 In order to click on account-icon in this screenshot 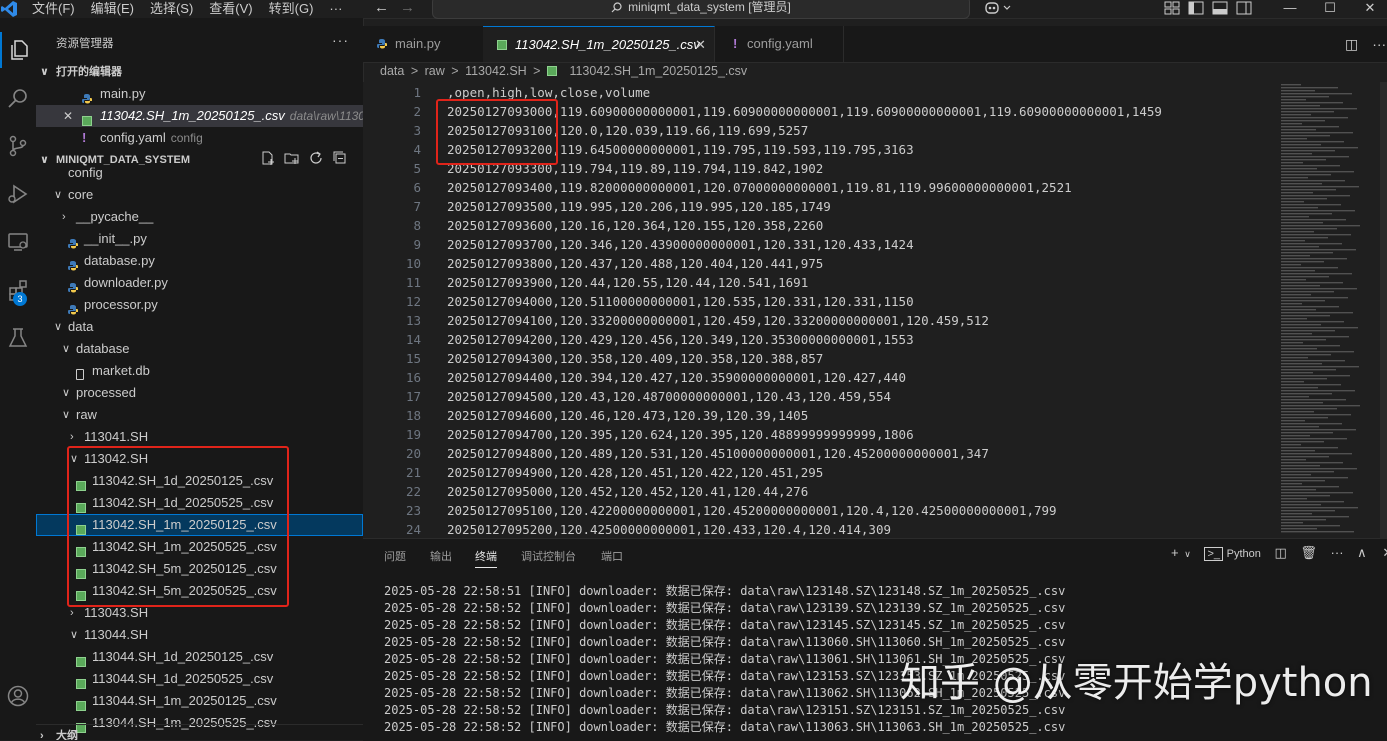, I will do `click(18, 696)`.